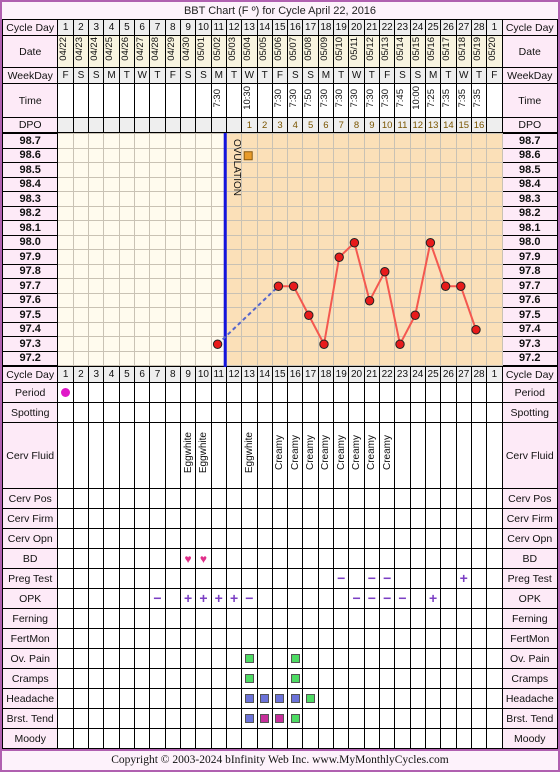  Describe the element at coordinates (218, 598) in the screenshot. I see `opk-row-cell: +` at that location.